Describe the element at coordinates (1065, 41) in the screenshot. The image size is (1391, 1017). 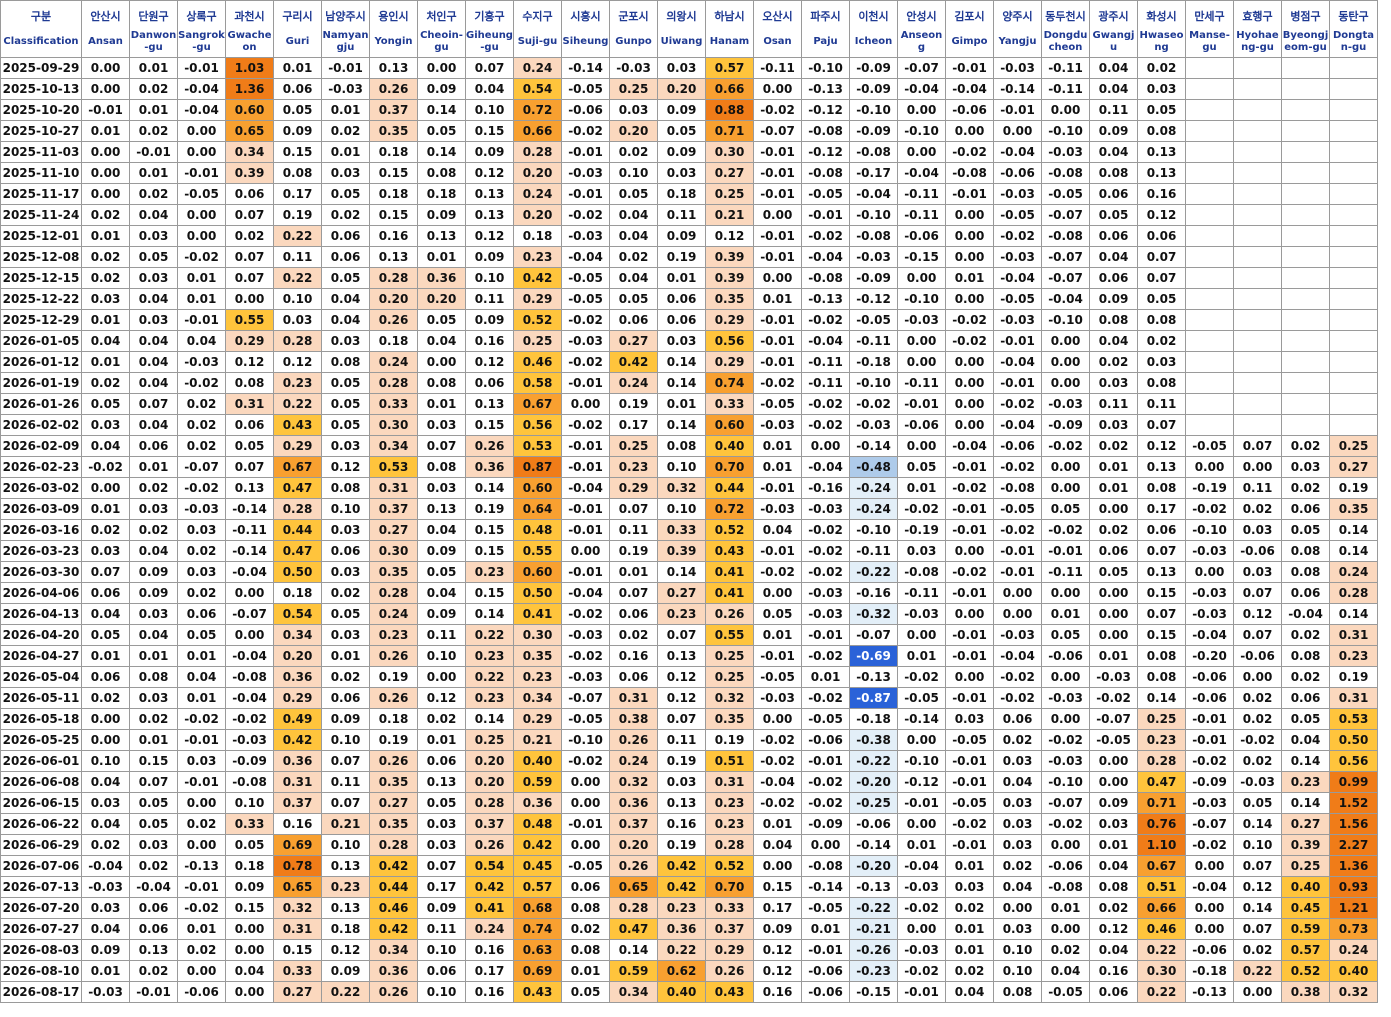
I see `header-en: Dongducheon` at that location.